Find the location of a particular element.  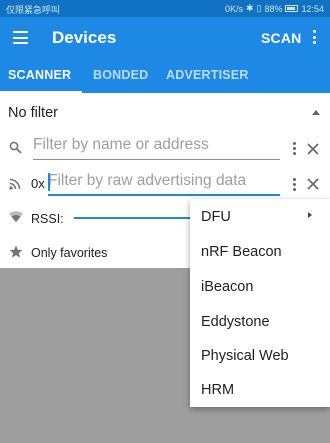

battery-percent: 88% is located at coordinates (273, 8).